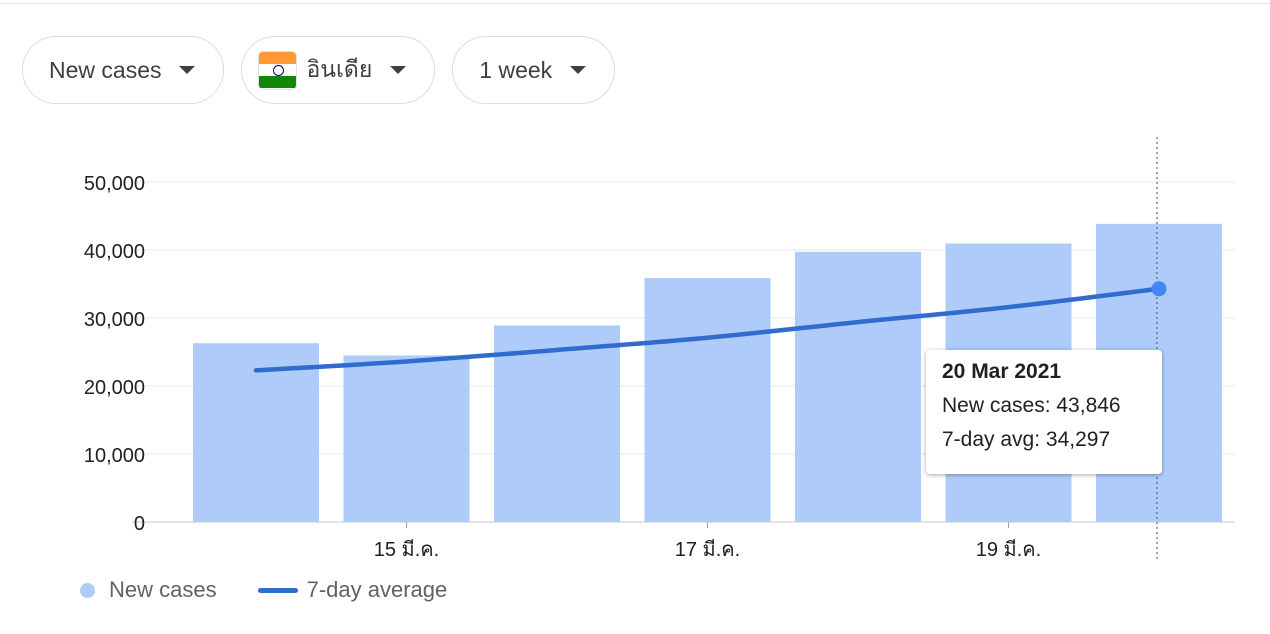 This screenshot has width=1270, height=634. What do you see at coordinates (163, 589) in the screenshot?
I see `legend-new-cases-label: New cases` at bounding box center [163, 589].